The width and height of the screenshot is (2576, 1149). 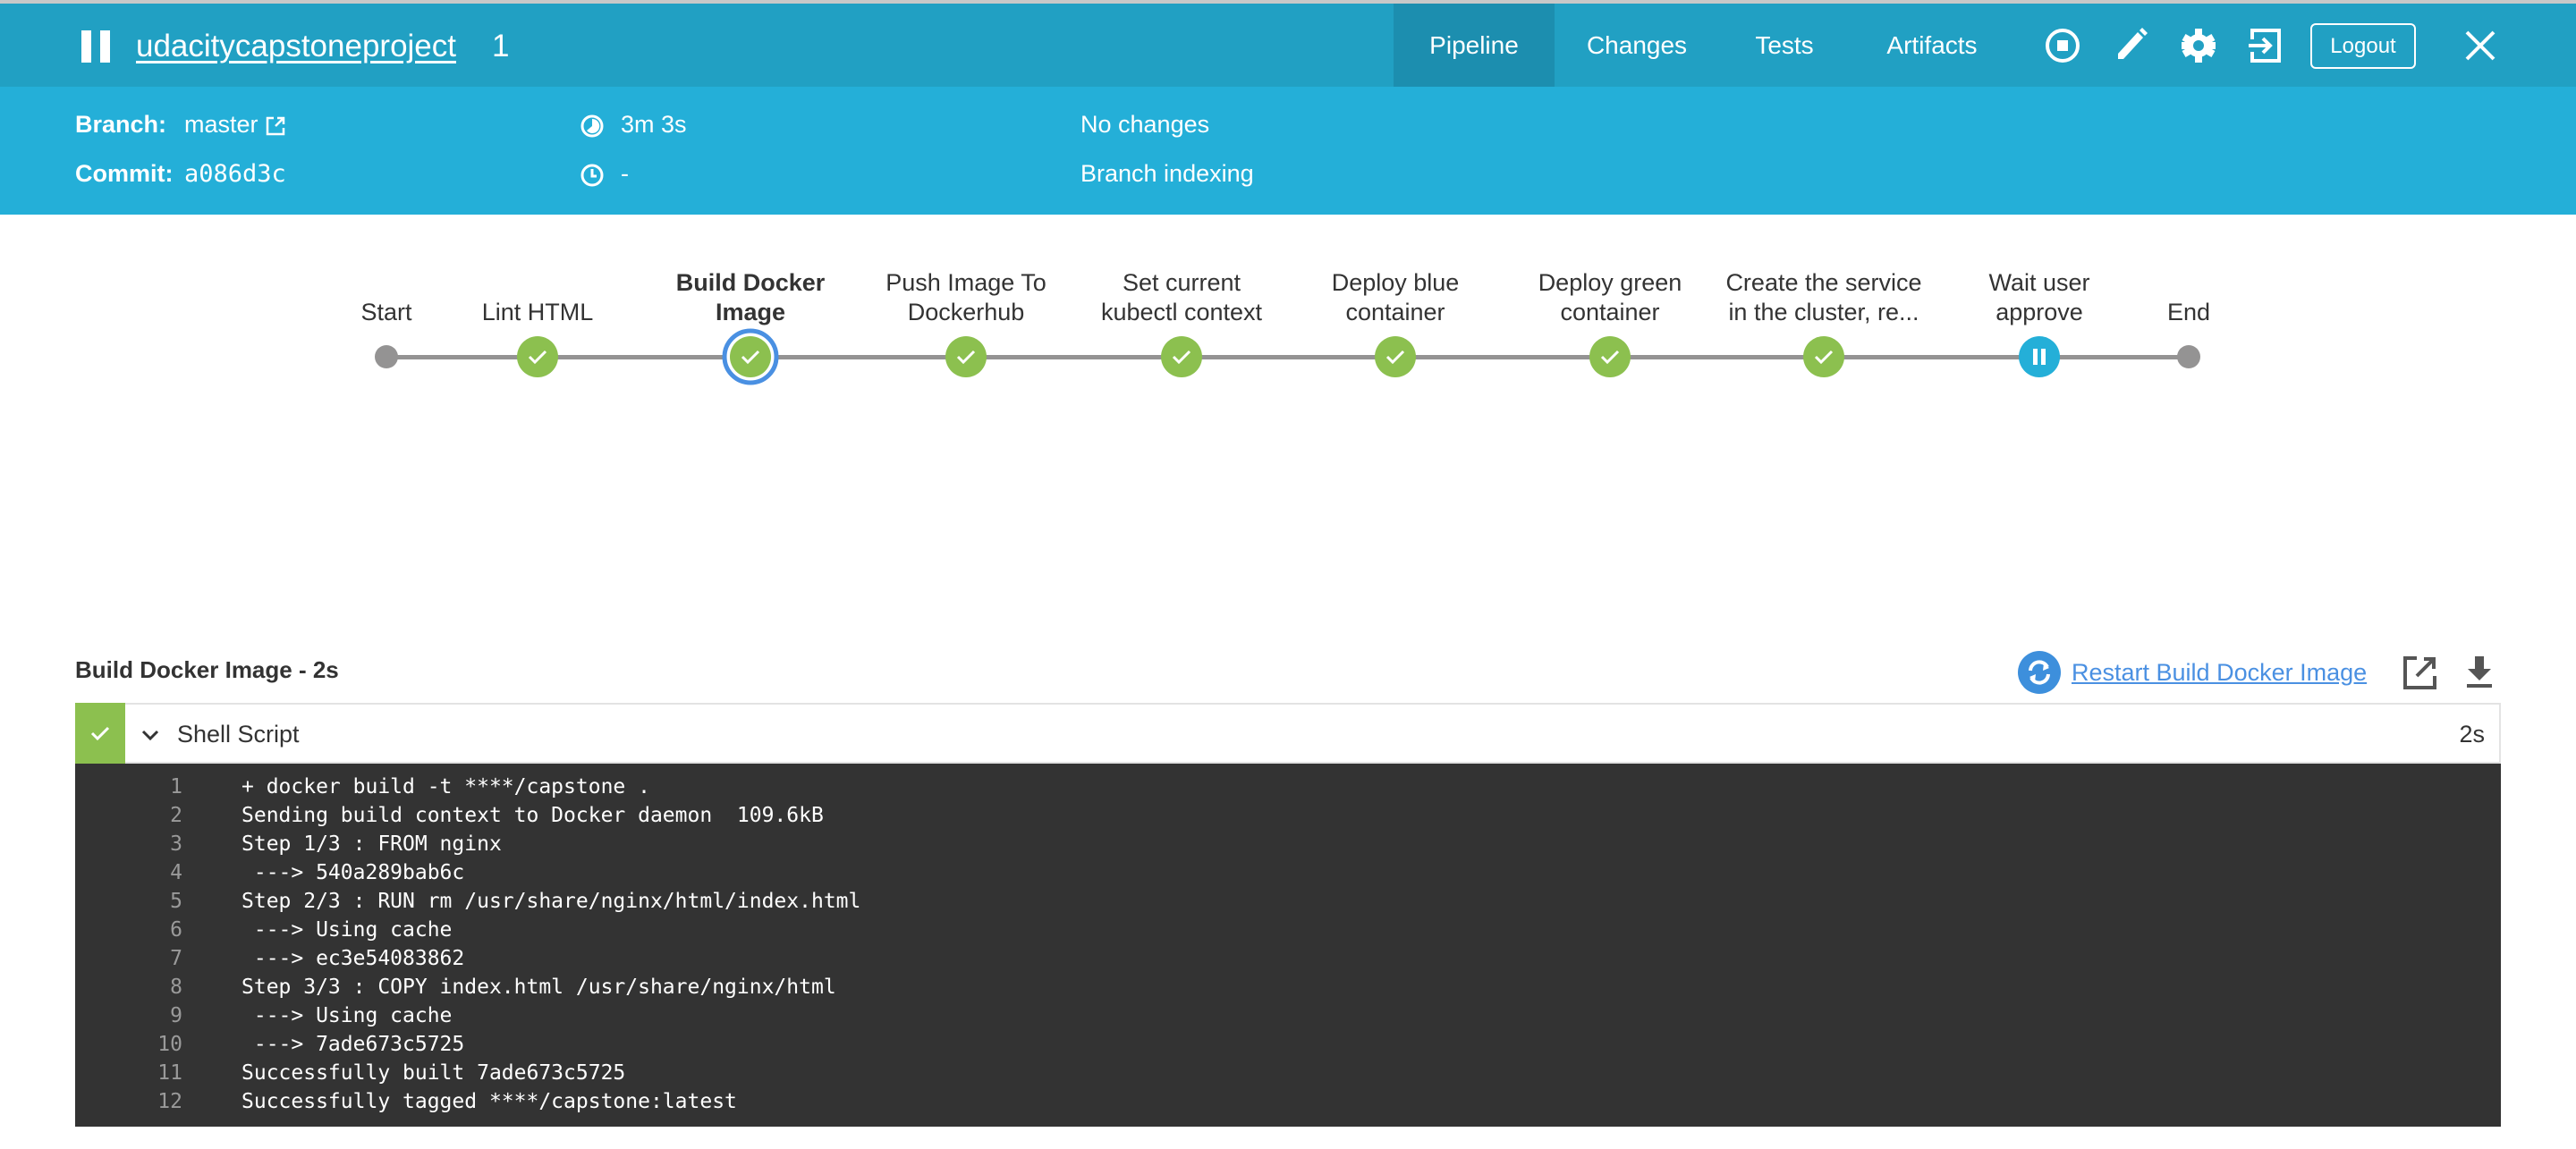 What do you see at coordinates (353, 872) in the screenshot?
I see `log-line-text: ---> 540a289bab6c` at bounding box center [353, 872].